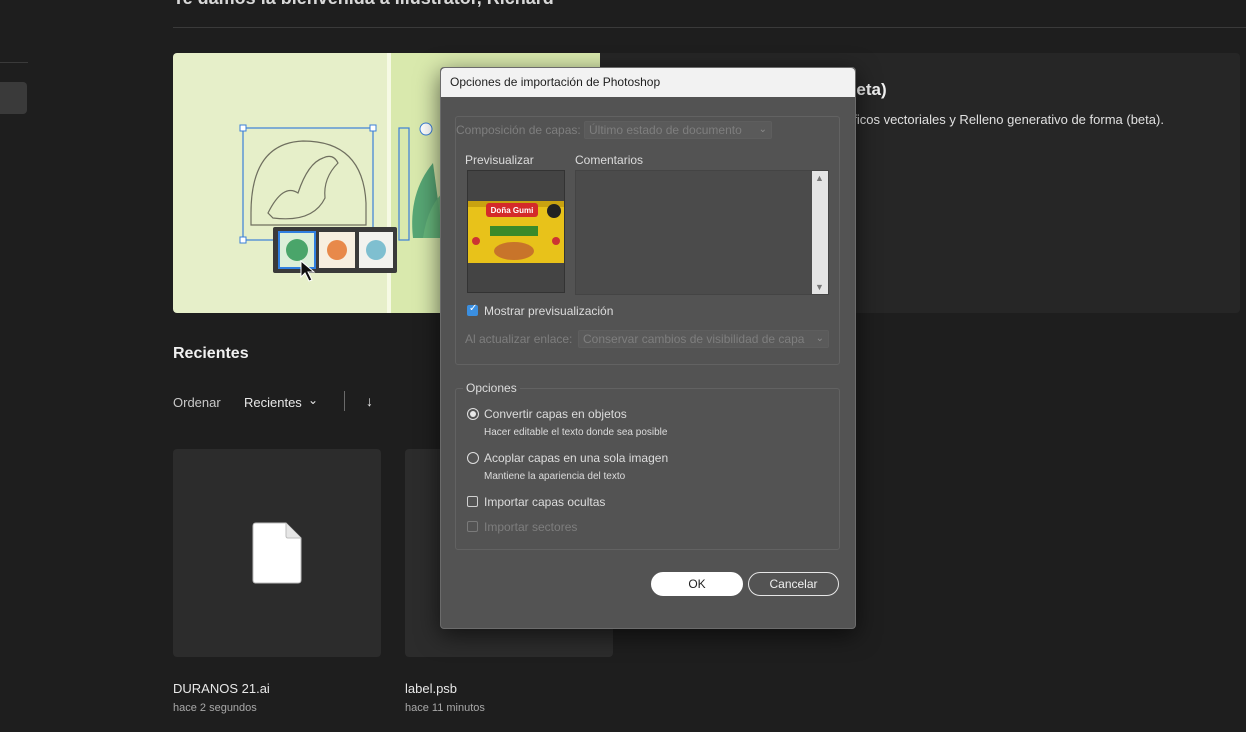 The width and height of the screenshot is (1246, 732). What do you see at coordinates (472, 501) in the screenshot?
I see `import-hidden-layers-checkbox` at bounding box center [472, 501].